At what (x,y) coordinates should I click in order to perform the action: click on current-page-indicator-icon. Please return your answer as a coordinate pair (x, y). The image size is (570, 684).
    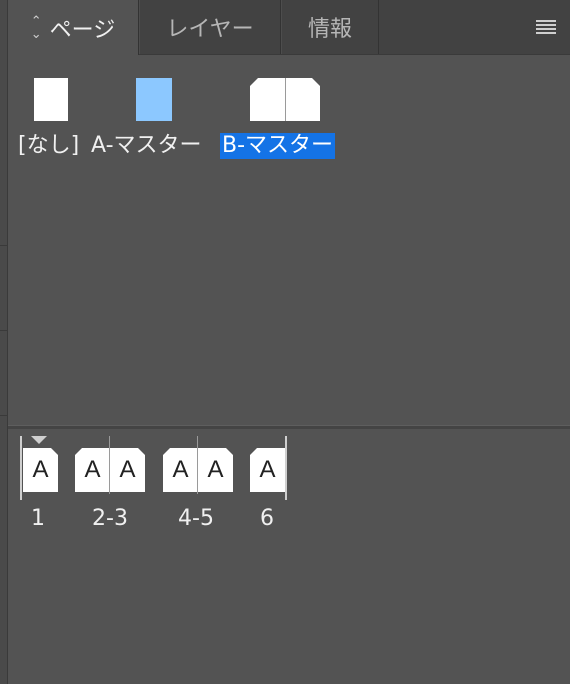
    Looking at the image, I should click on (39, 440).